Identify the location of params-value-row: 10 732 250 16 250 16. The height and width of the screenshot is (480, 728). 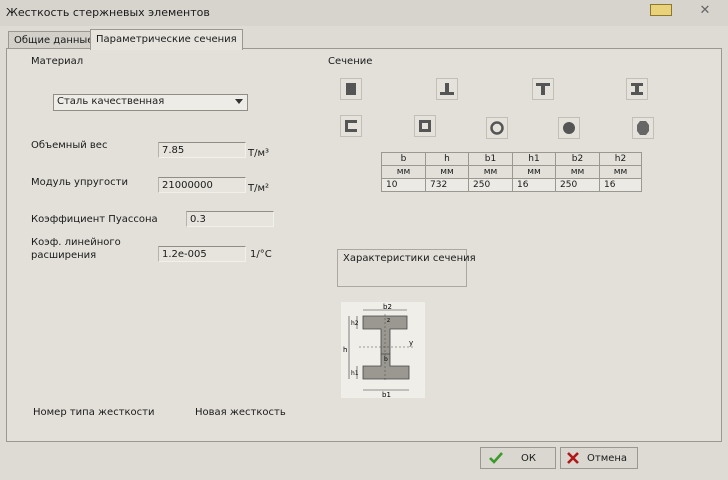
(511, 185).